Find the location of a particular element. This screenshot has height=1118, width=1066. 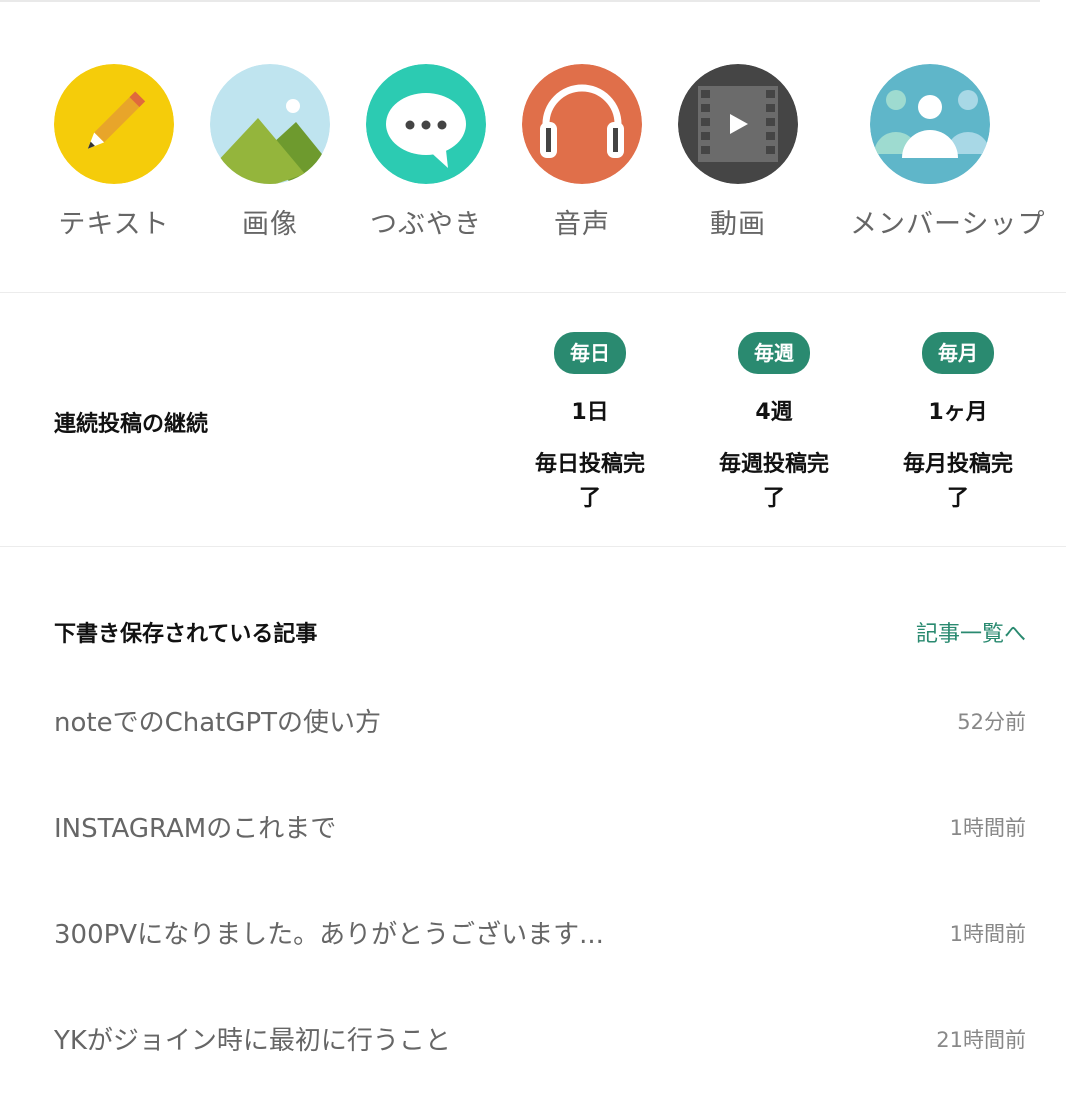

post-type-audio: 音声 is located at coordinates (582, 152).